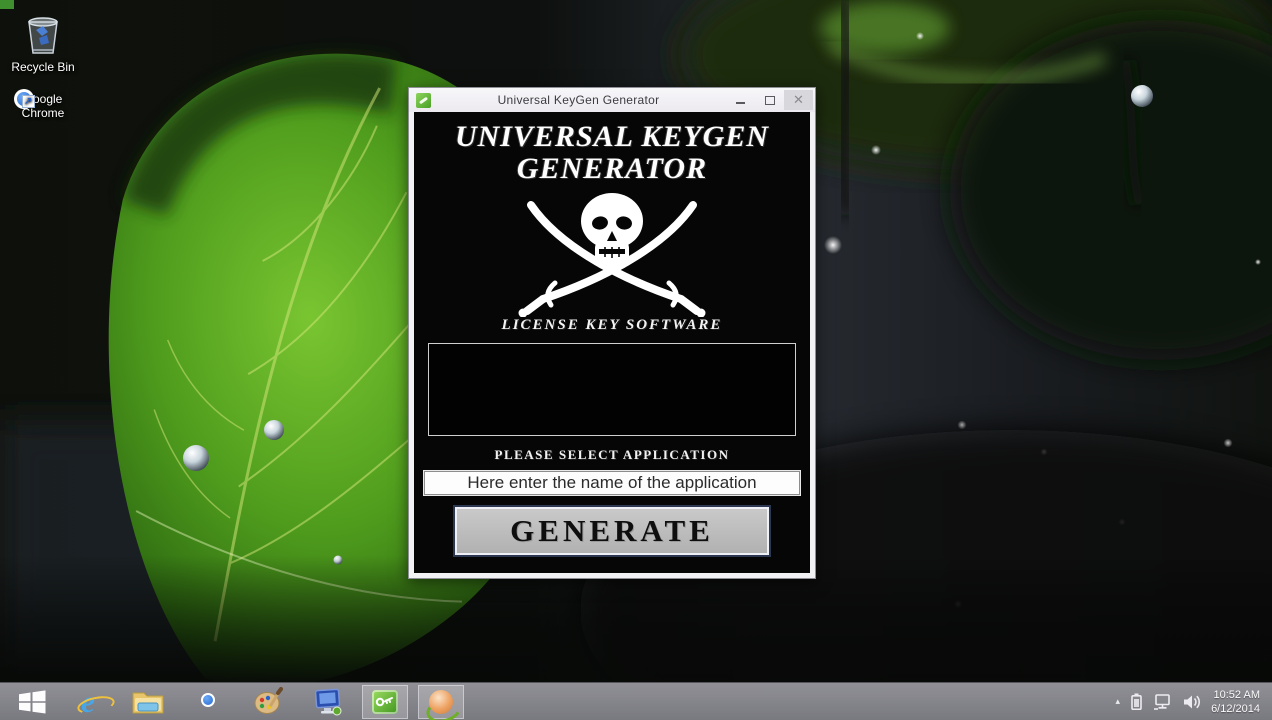  What do you see at coordinates (636, 701) in the screenshot?
I see `taskbar: e ▴ 10:52 AM 6/12/2014` at bounding box center [636, 701].